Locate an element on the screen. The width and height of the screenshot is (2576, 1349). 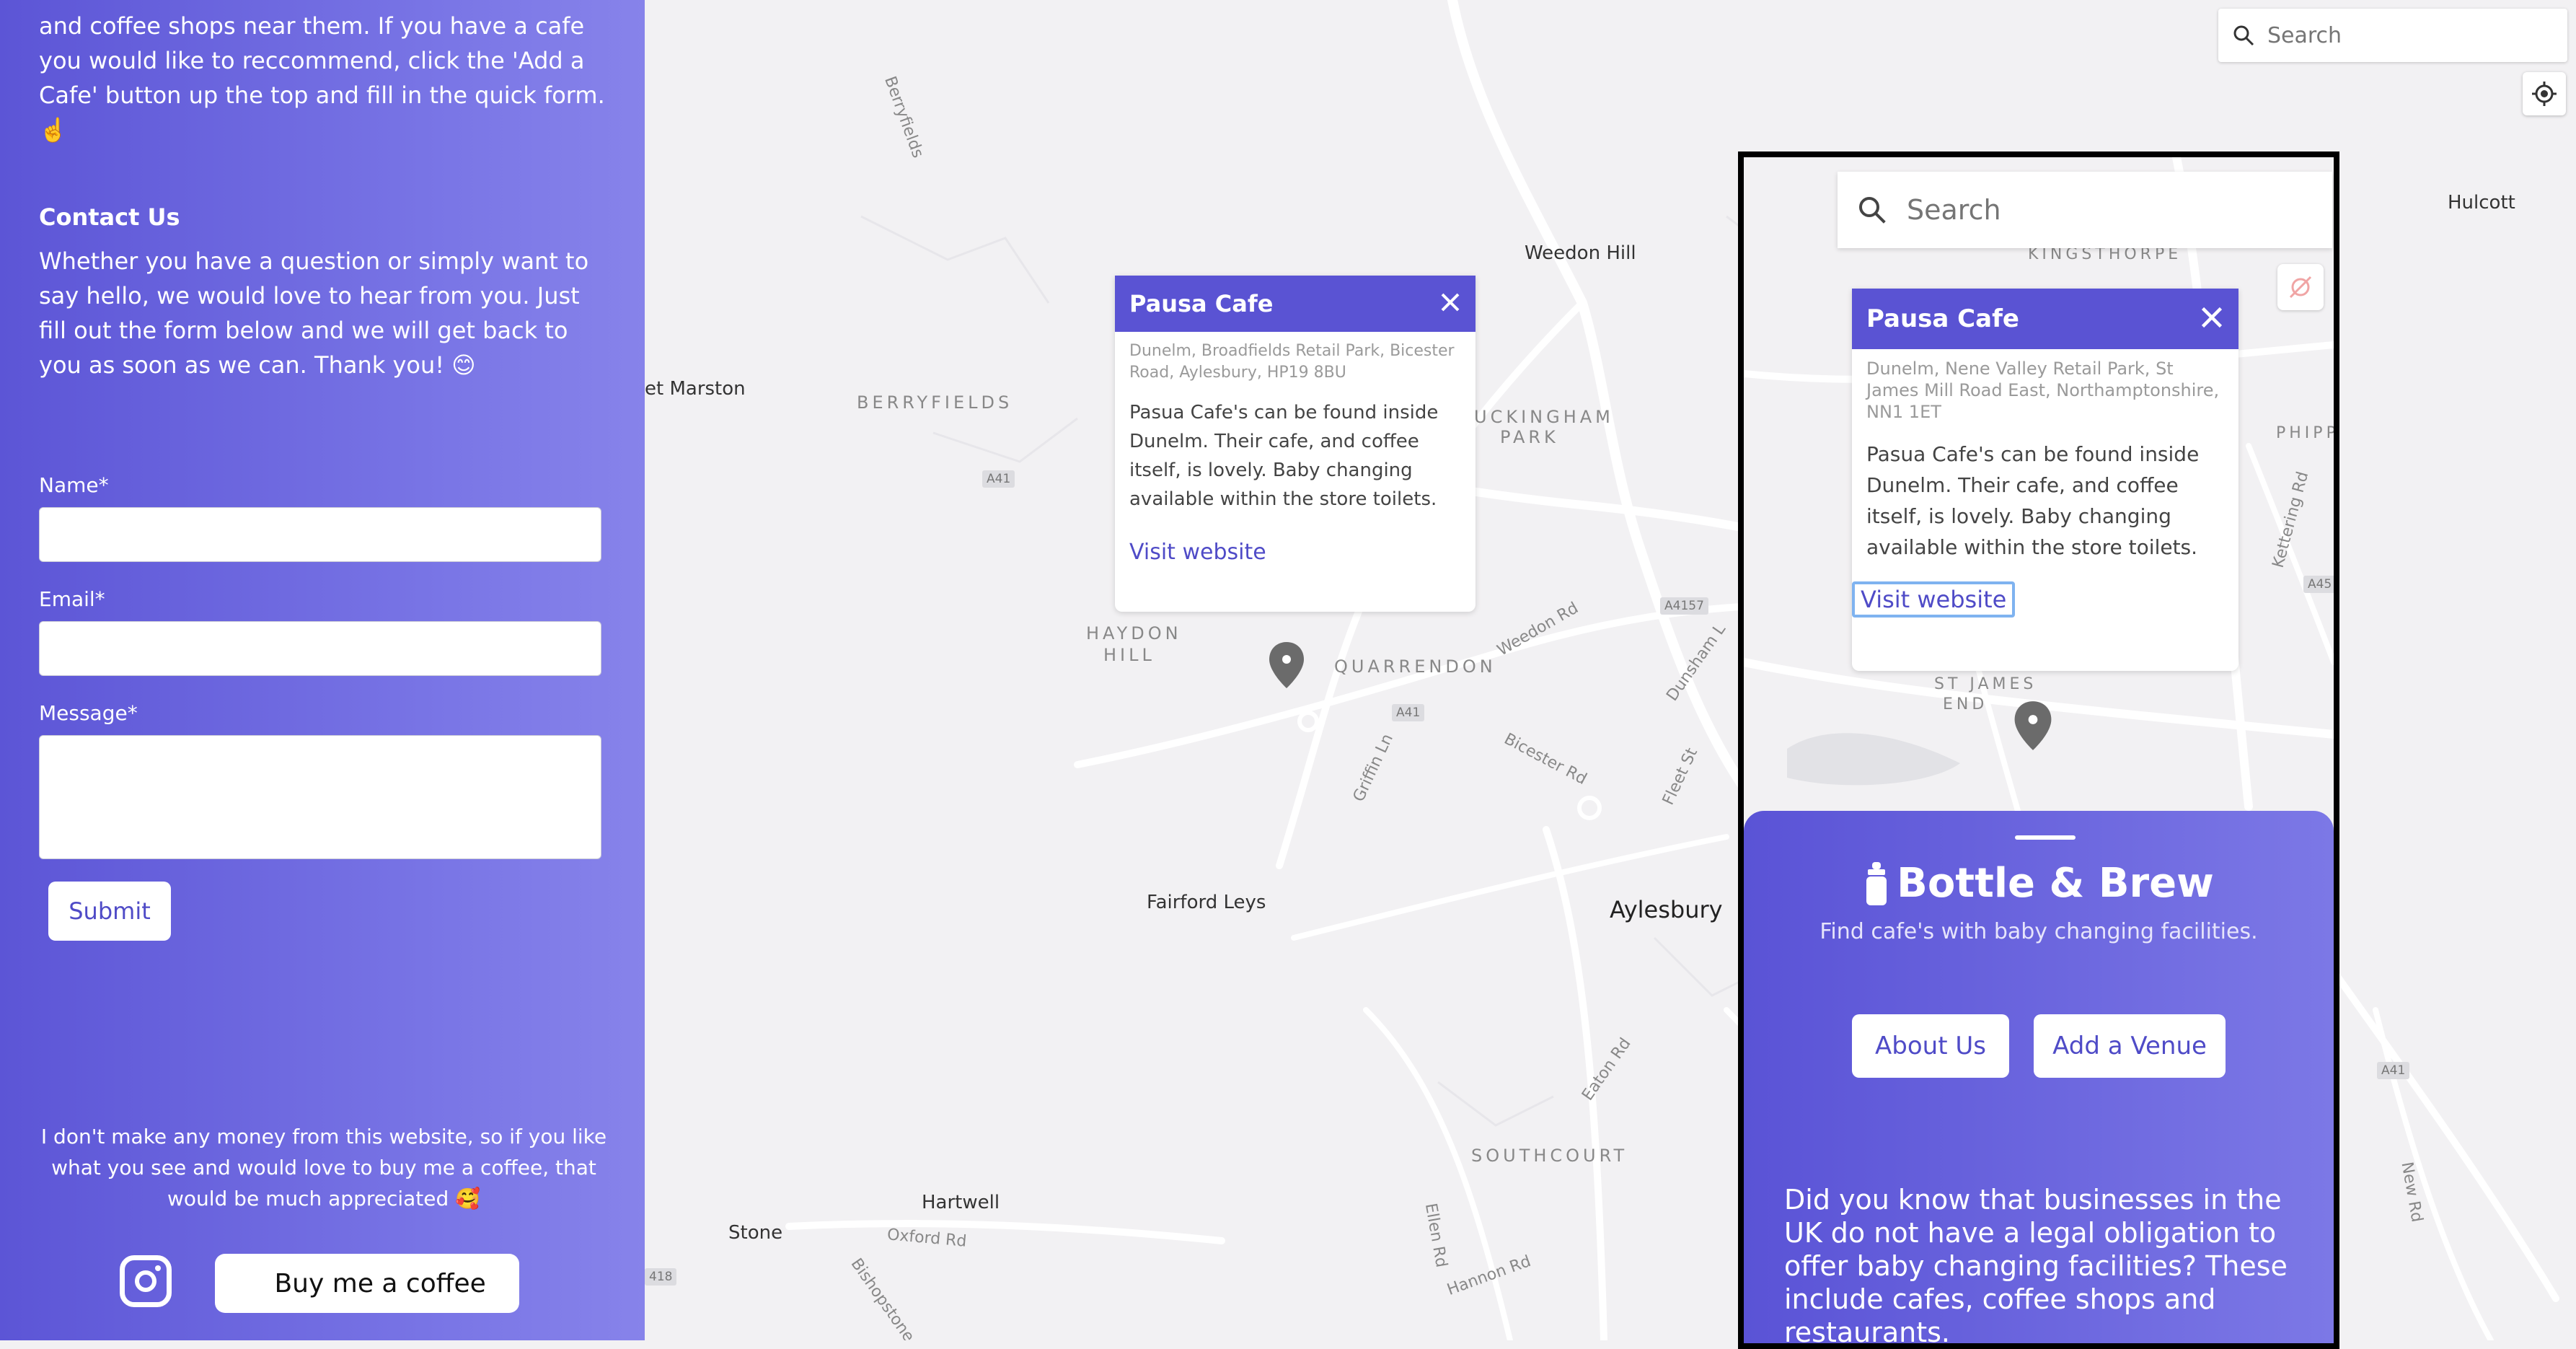
map-label-stone: Stone is located at coordinates (755, 1233).